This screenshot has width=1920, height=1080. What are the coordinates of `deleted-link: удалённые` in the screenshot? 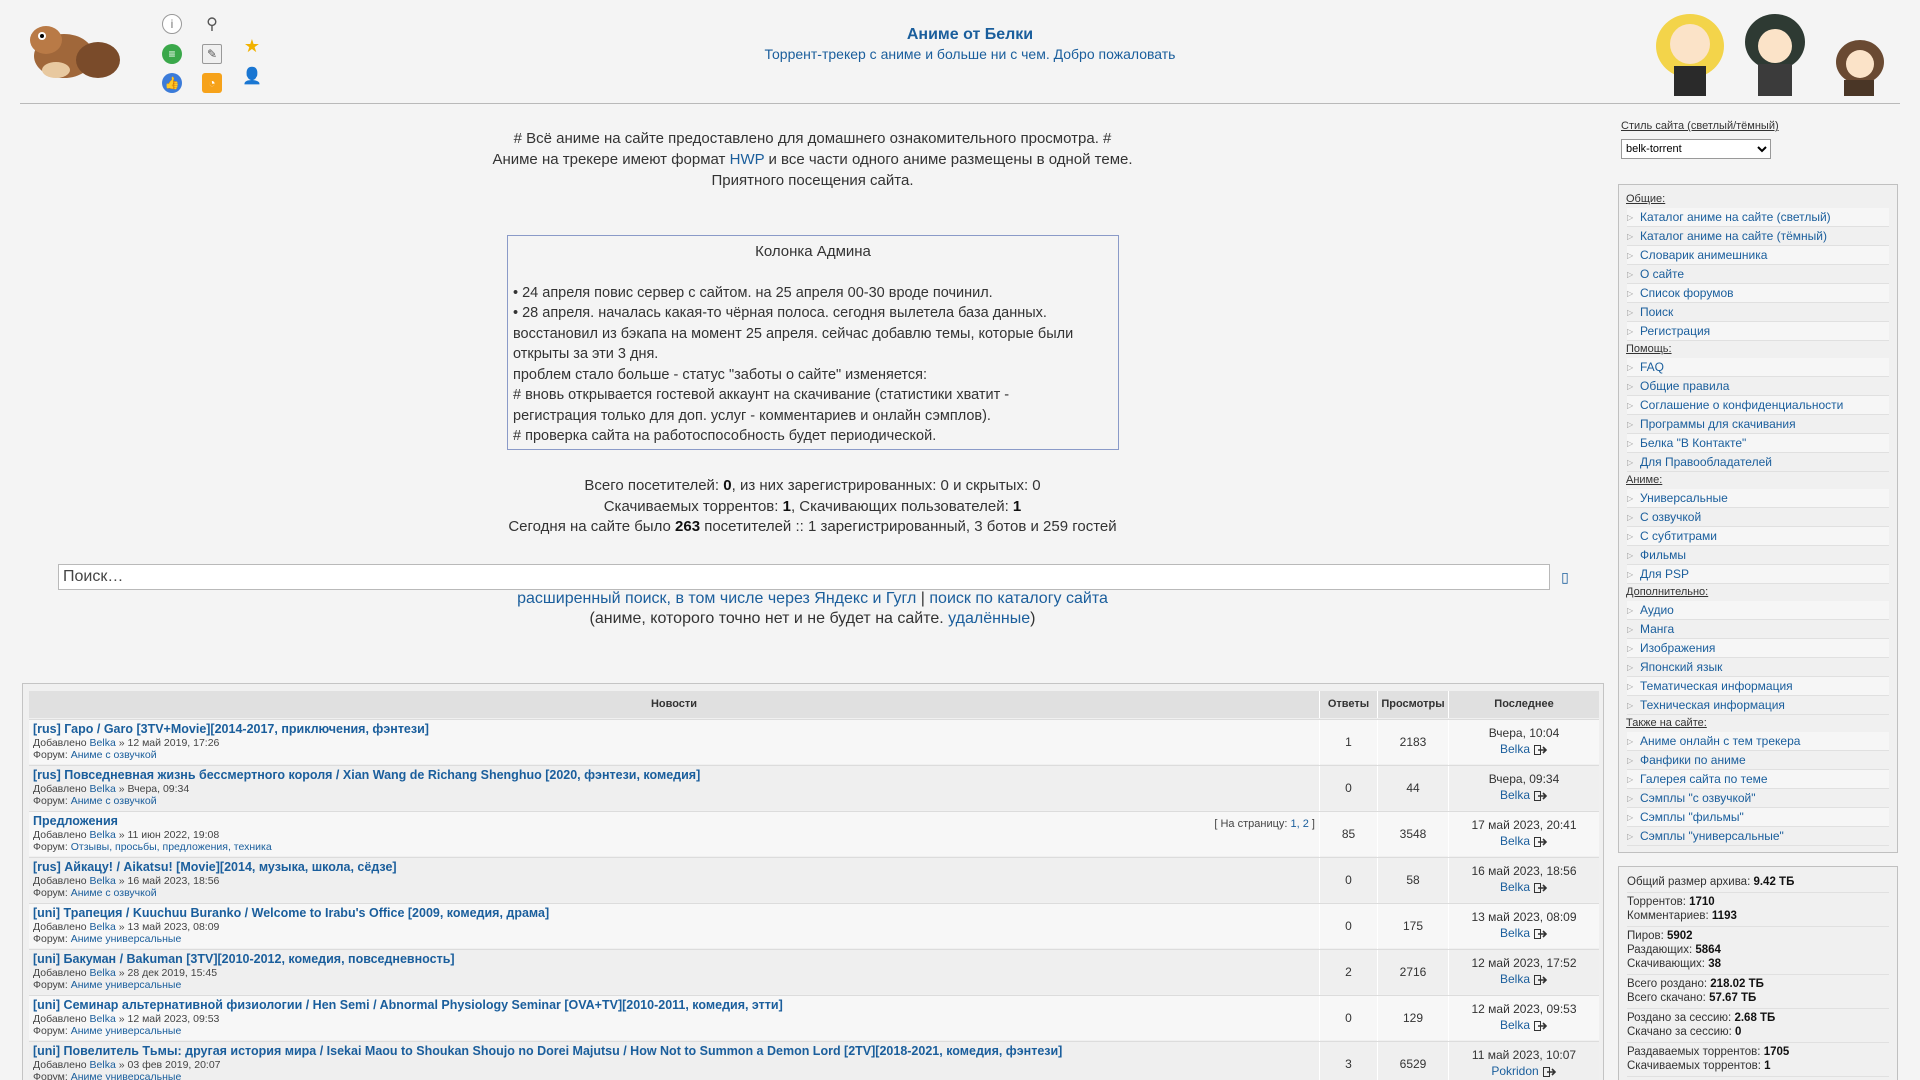 It's located at (989, 618).